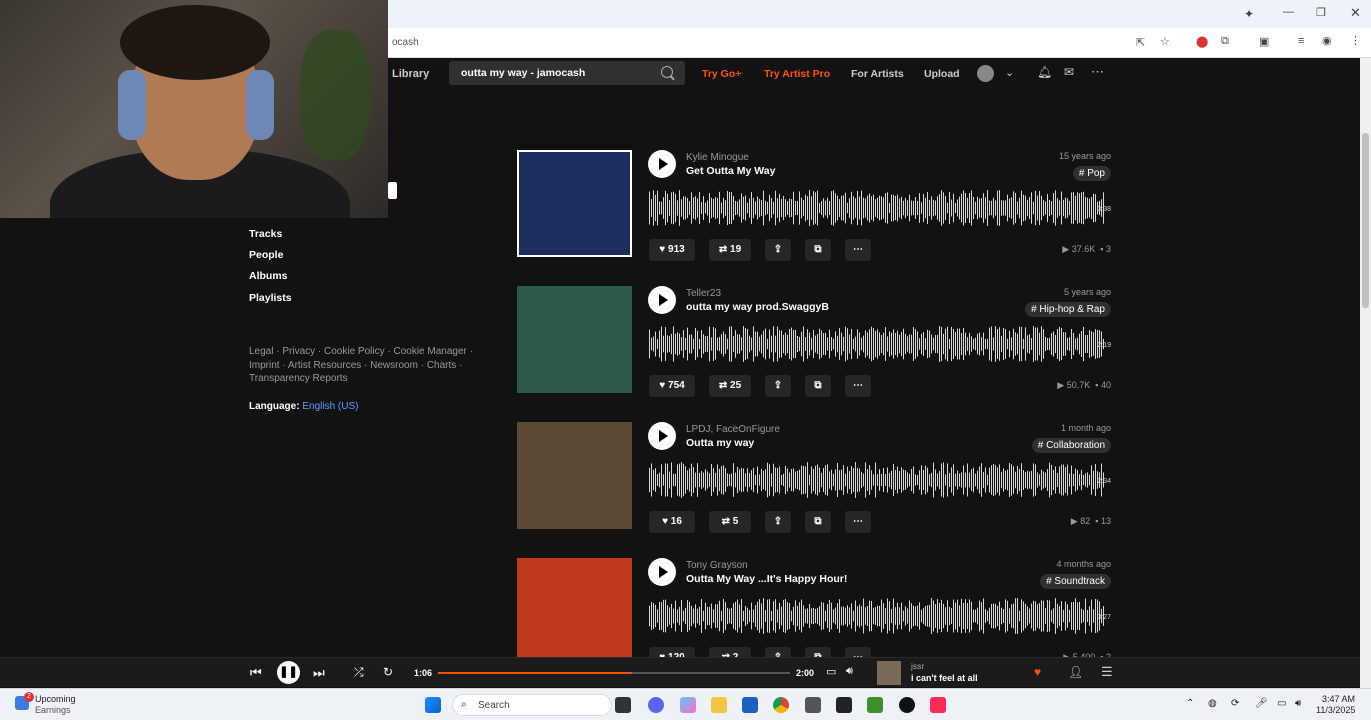  What do you see at coordinates (877, 74) in the screenshot?
I see `for-artists-link: For Artists` at bounding box center [877, 74].